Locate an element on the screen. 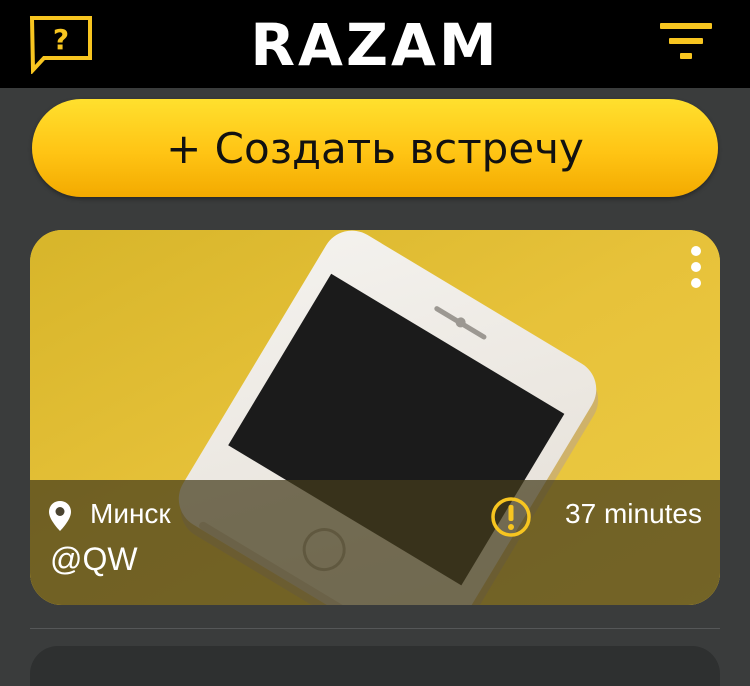 This screenshot has width=750, height=686. filter-icon is located at coordinates (686, 41).